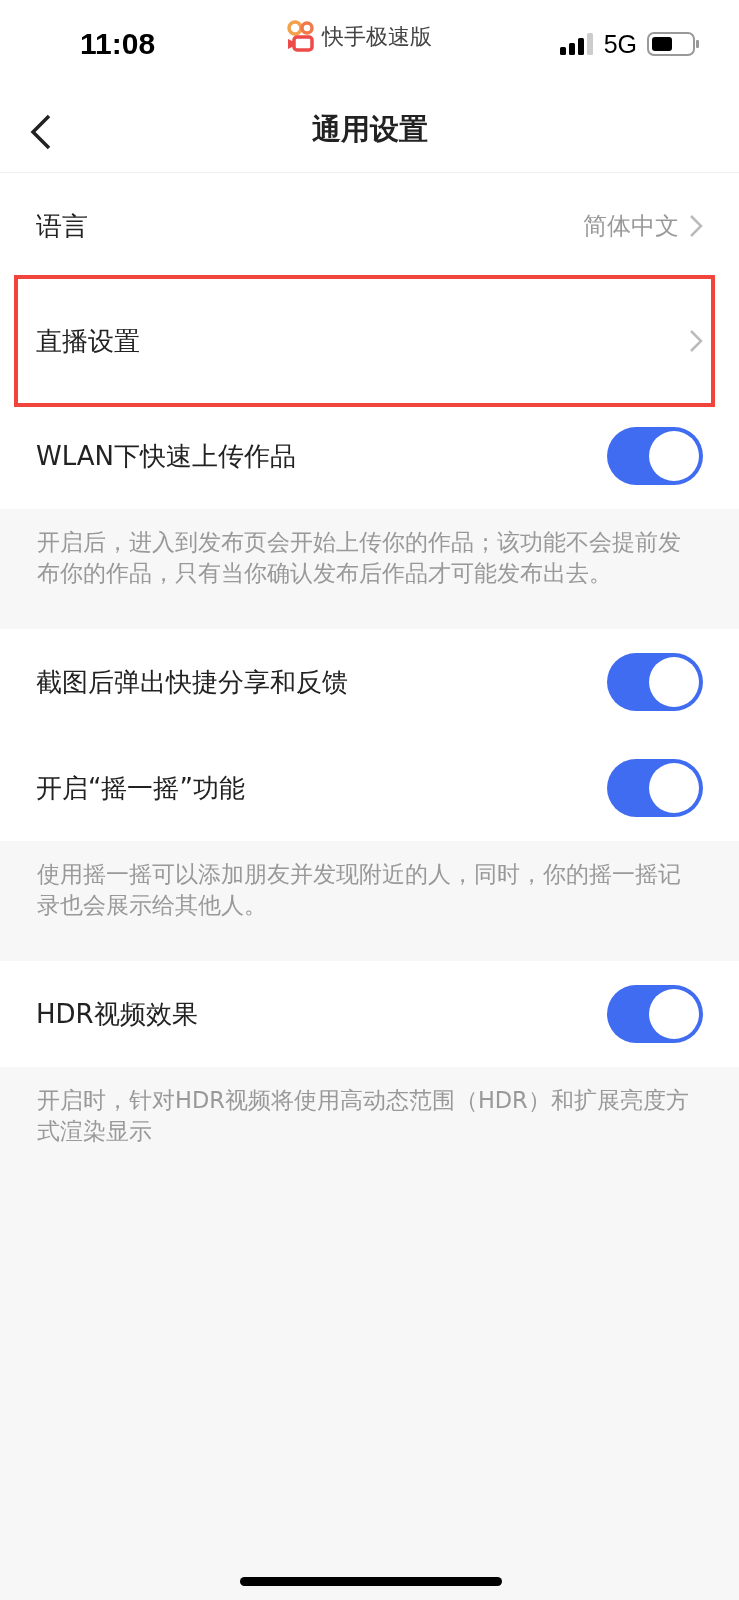 Image resolution: width=739 pixels, height=1600 pixels. Describe the element at coordinates (118, 44) in the screenshot. I see `status-time: 11:08` at that location.